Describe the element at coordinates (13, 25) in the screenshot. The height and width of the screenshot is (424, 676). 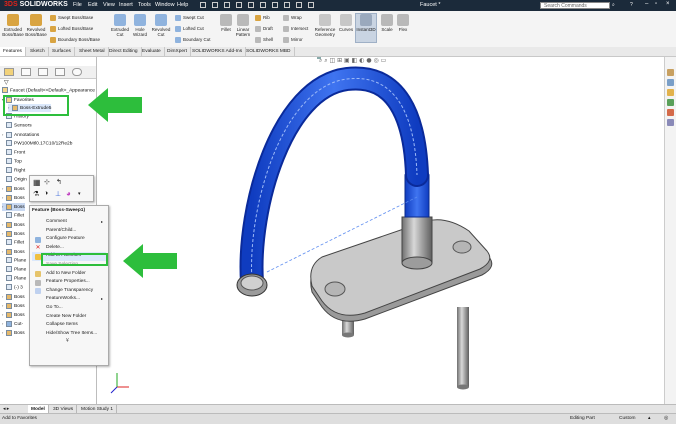
I see `extruded-boss-button: Extruded Boss/Base` at that location.